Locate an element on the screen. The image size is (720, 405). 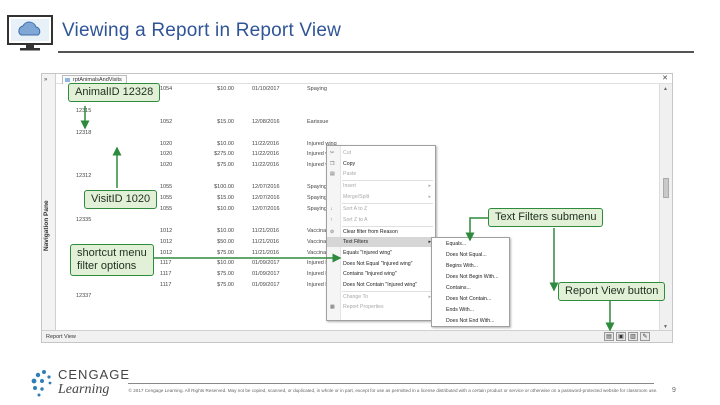
visit-id-cell: 1054 is located at coordinates (166, 89).